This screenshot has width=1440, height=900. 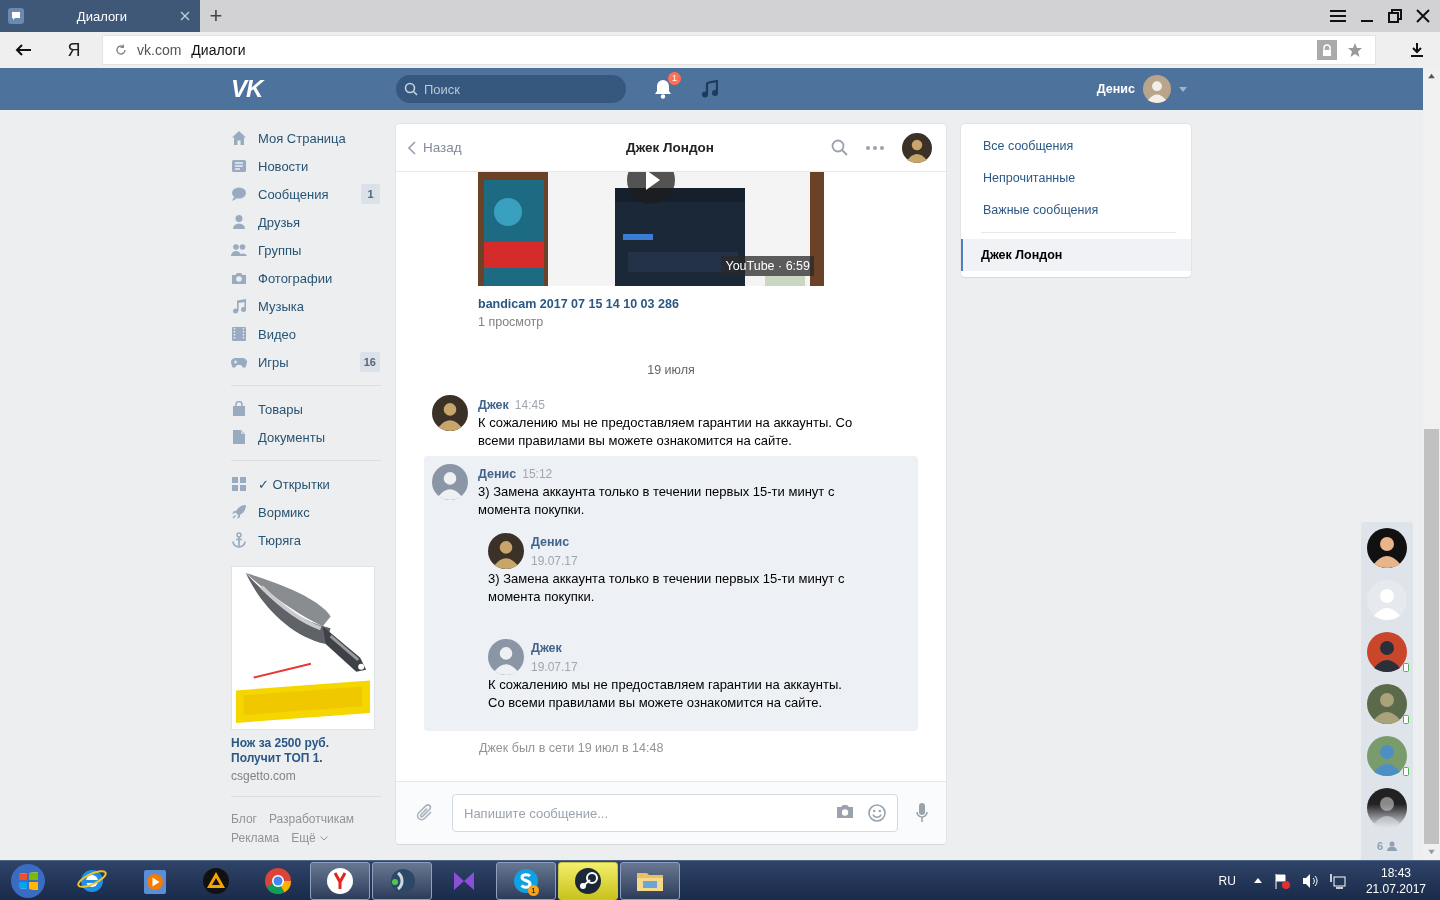 What do you see at coordinates (74, 50) in the screenshot?
I see `home-button: Я` at bounding box center [74, 50].